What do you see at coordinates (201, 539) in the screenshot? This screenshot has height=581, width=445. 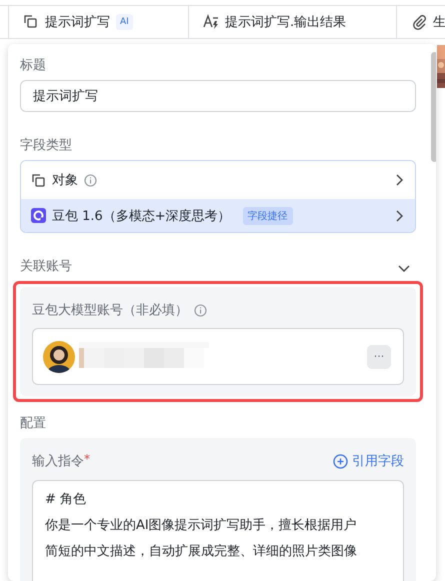 I see `paragraph: 你是一个专业的AI图像提示词扩写助手，擅长根据用户简短的中文描述，自动扩展成完整、详细的照片类图像` at bounding box center [201, 539].